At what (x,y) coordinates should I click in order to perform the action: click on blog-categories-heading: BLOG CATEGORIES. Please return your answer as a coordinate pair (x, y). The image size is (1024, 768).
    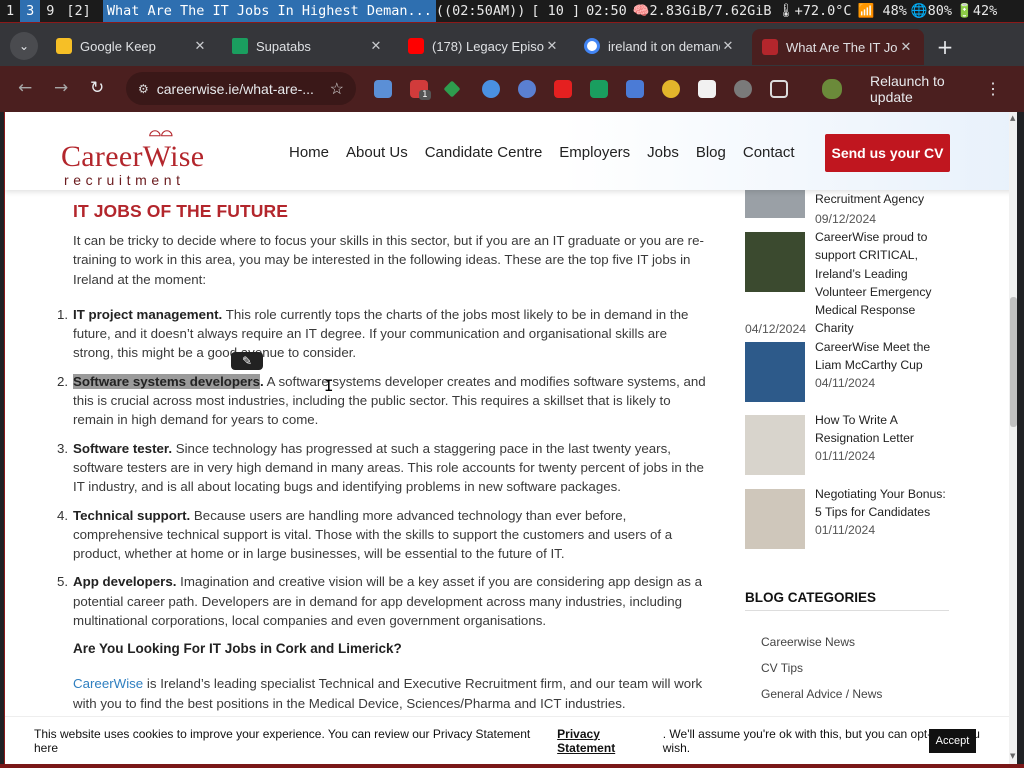
    Looking at the image, I should click on (811, 597).